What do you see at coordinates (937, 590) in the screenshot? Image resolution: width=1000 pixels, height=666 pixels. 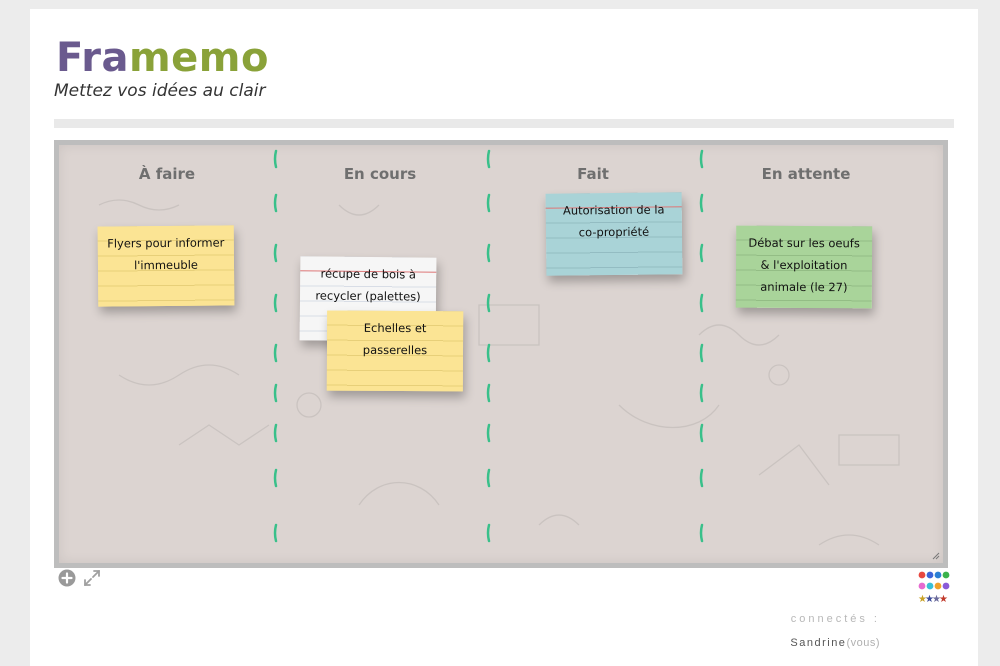 I see `color-palette-icon: ★ ★ ★ ★` at bounding box center [937, 590].